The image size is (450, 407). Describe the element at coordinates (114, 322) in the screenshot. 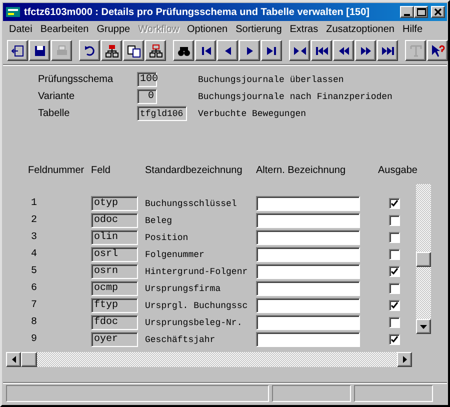

I see `field-code-field: fdoc` at that location.